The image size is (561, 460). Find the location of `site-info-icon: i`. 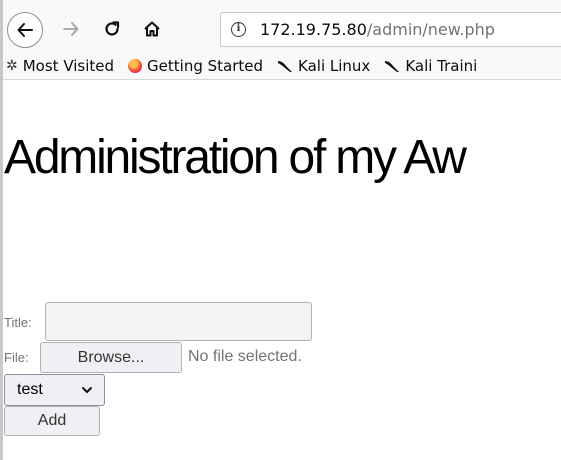

site-info-icon: i is located at coordinates (238, 29).